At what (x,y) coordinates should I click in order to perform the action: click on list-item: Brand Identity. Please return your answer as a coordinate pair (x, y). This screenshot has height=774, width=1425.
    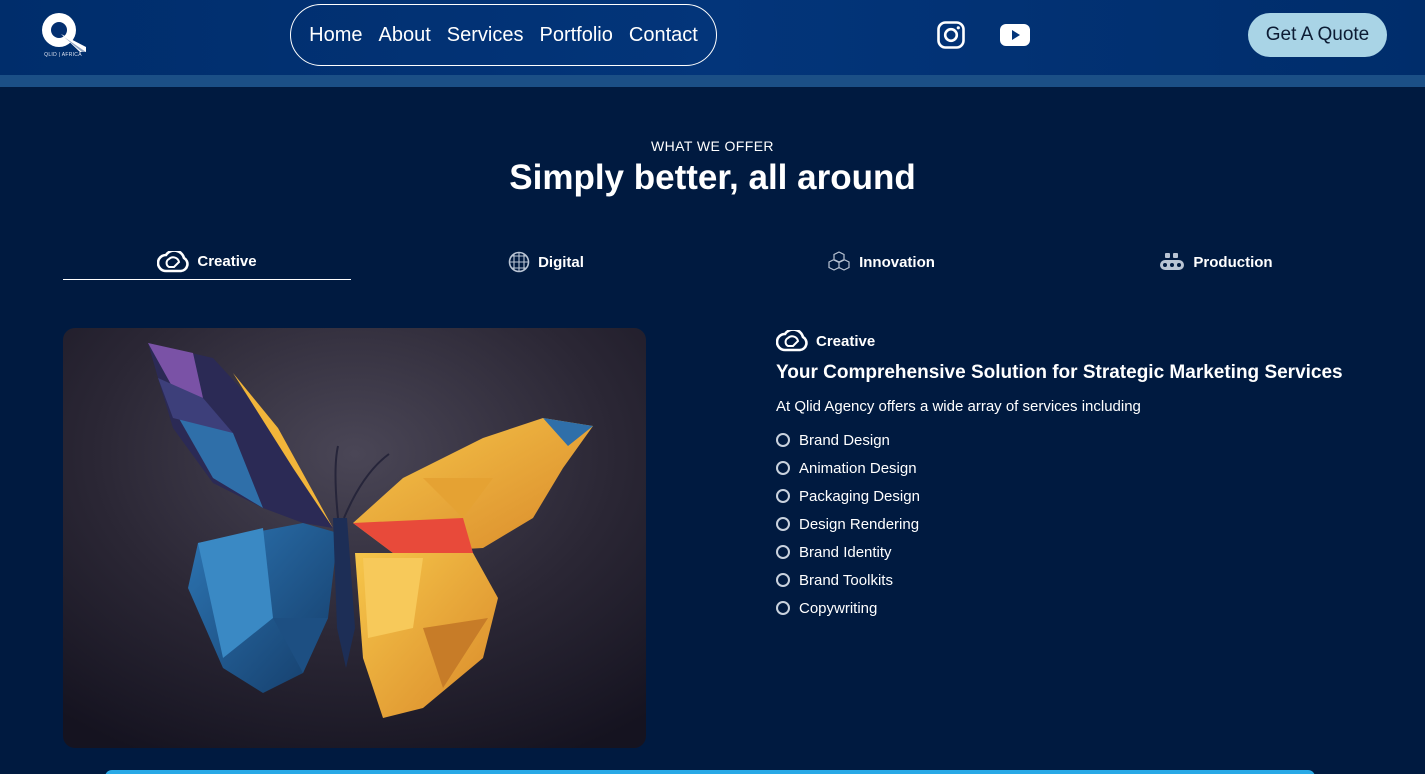
    Looking at the image, I should click on (848, 552).